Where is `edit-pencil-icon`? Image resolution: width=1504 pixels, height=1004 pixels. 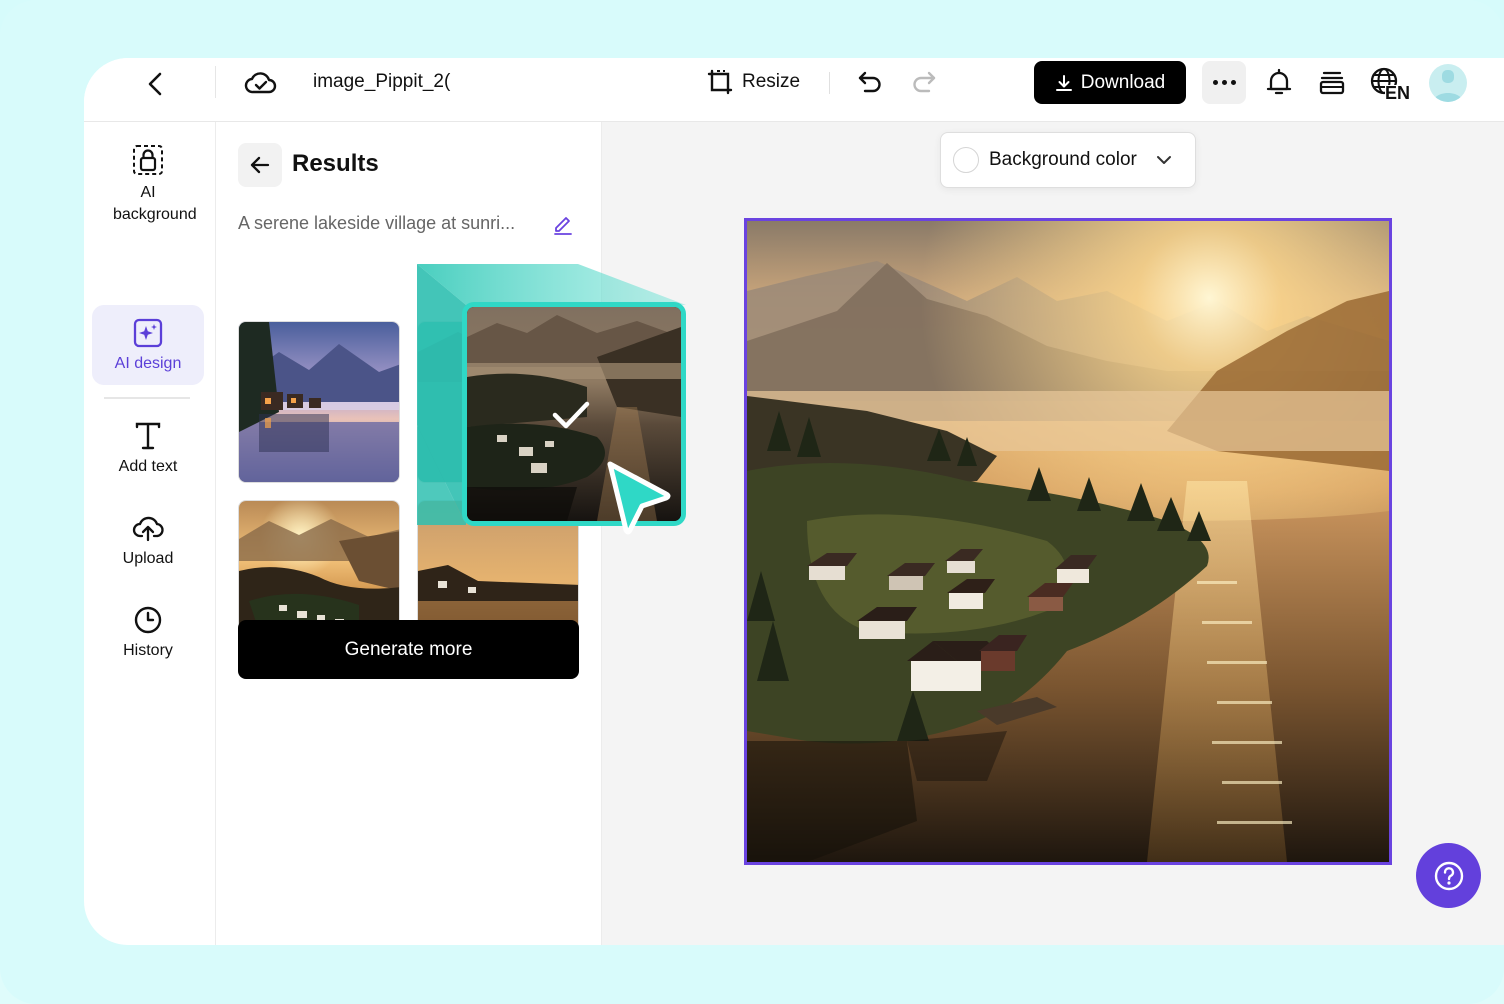 edit-pencil-icon is located at coordinates (563, 224).